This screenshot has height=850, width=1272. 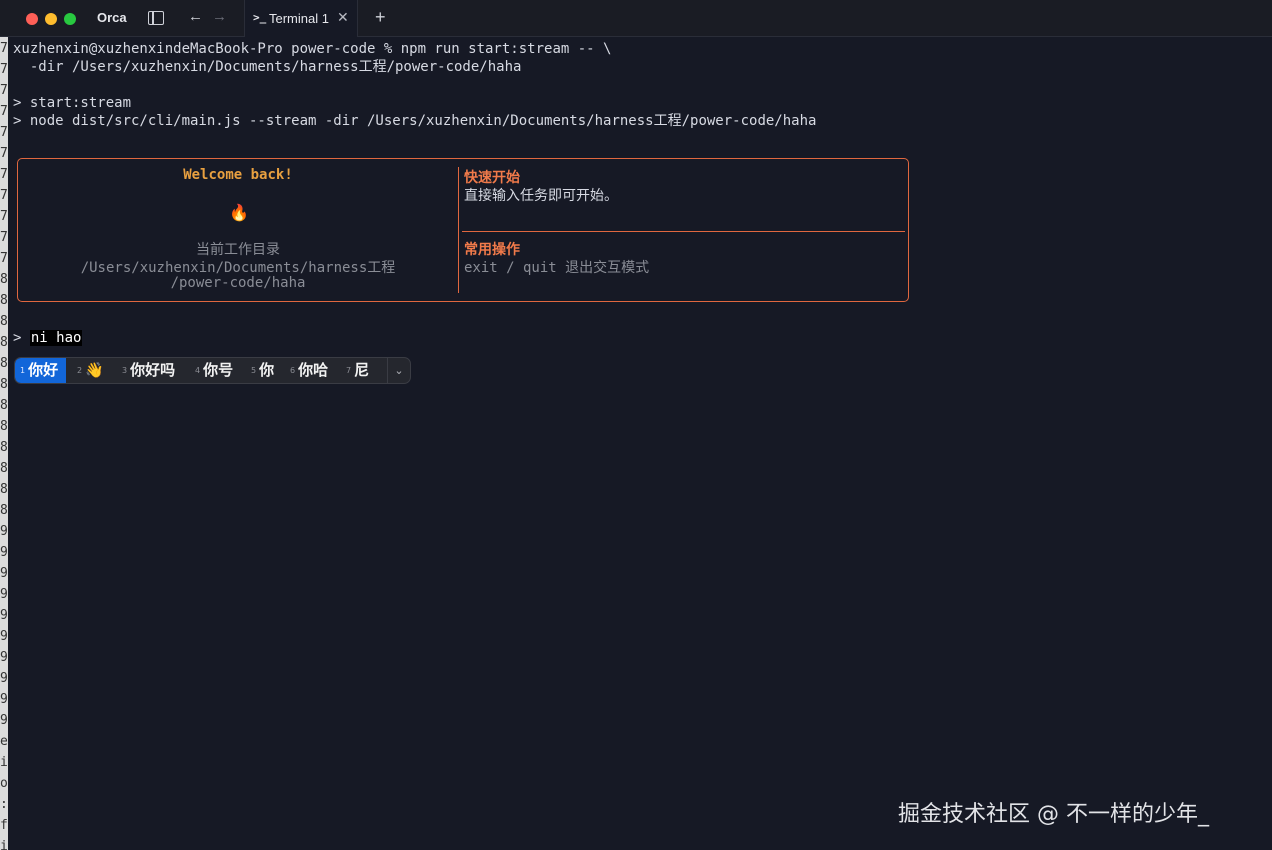 I want to click on close-window-button, so click(x=32, y=19).